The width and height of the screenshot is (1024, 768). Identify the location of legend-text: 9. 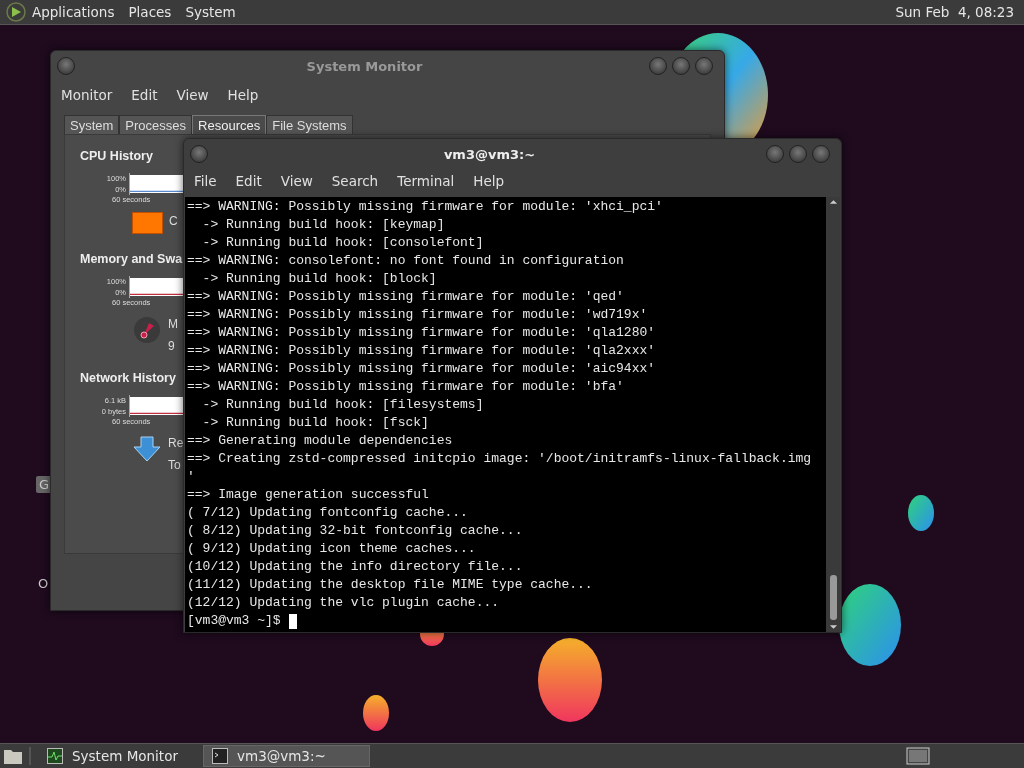
(171, 346).